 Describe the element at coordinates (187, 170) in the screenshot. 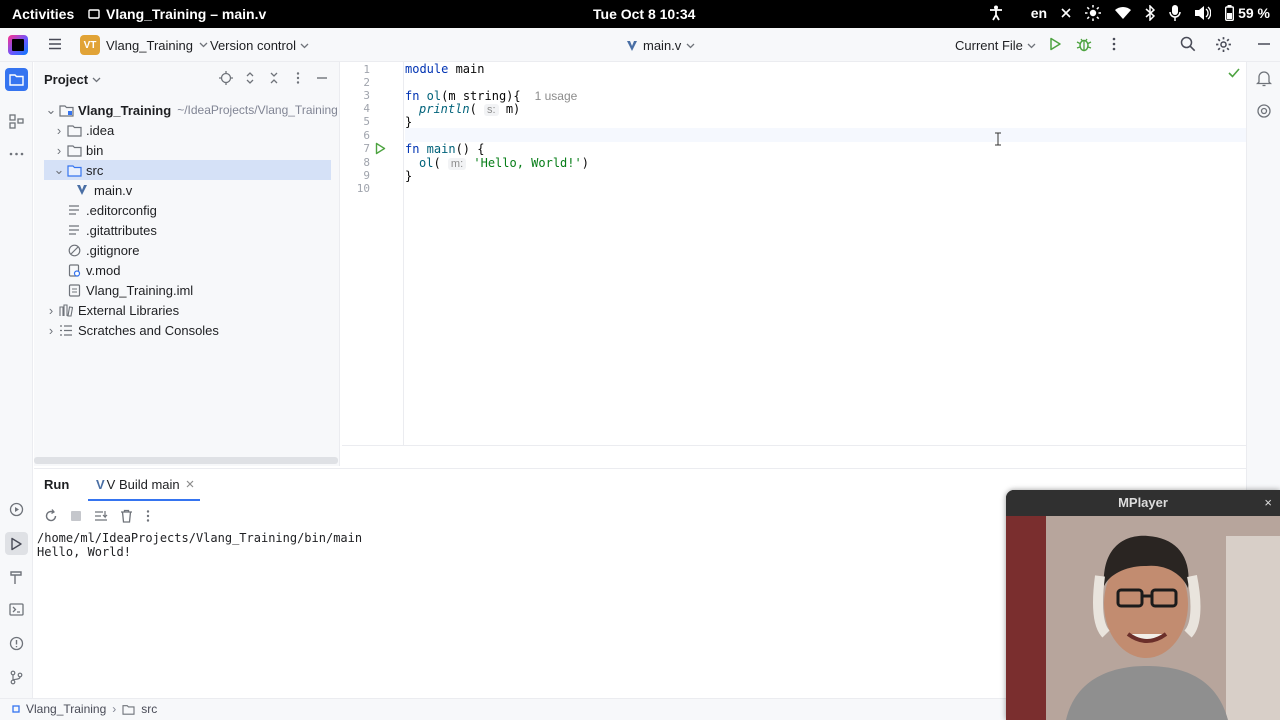

I see `tree-item-src: ⌄ src` at that location.